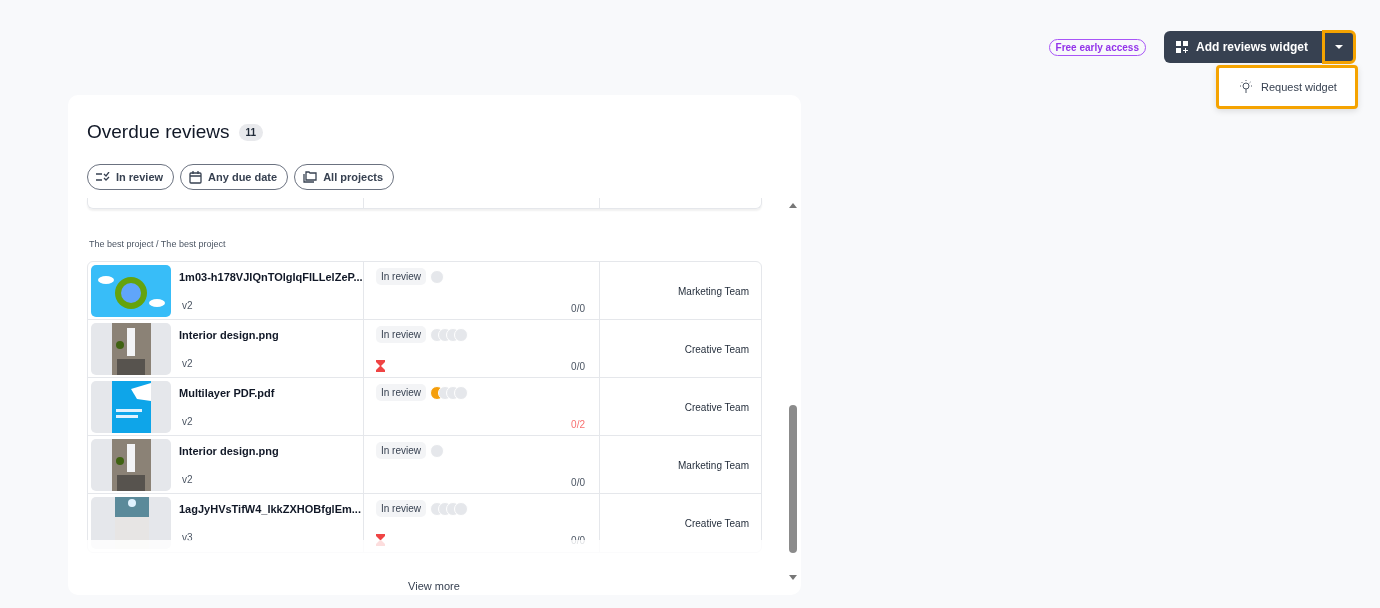 The width and height of the screenshot is (1380, 608). What do you see at coordinates (1287, 87) in the screenshot?
I see `menu-item: Request widget` at bounding box center [1287, 87].